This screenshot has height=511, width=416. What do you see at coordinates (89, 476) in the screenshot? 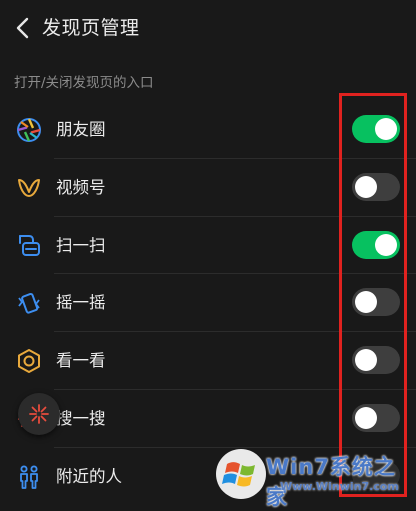
I see `item-label: 附近的人` at bounding box center [89, 476].